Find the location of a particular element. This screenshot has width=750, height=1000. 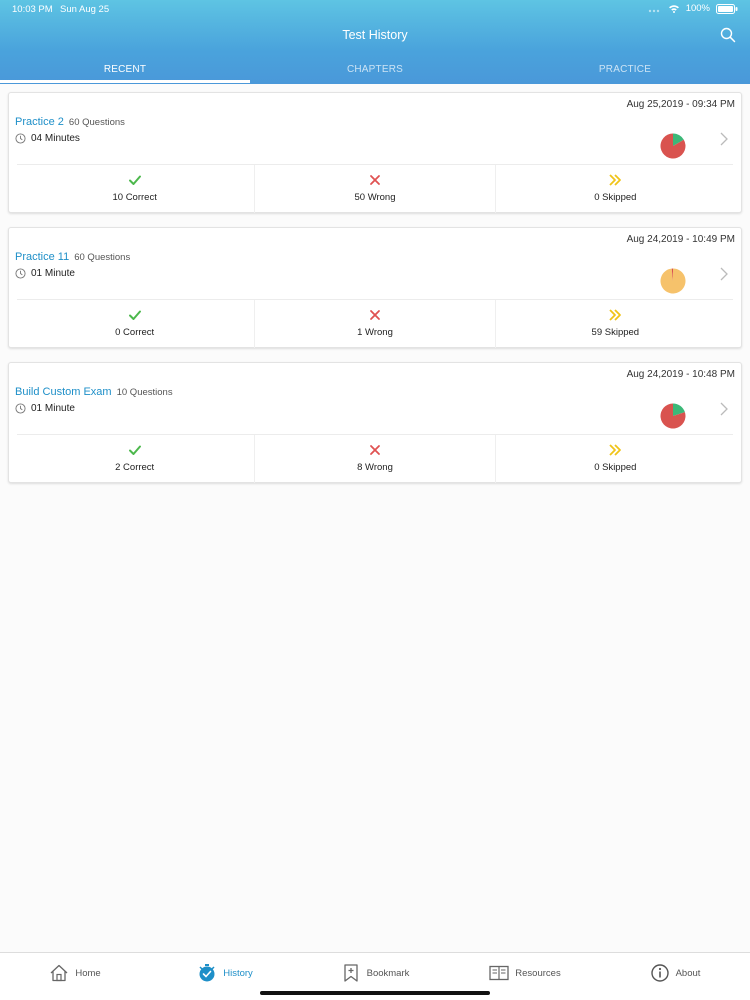

status-indicators: 100% is located at coordinates (693, 8).